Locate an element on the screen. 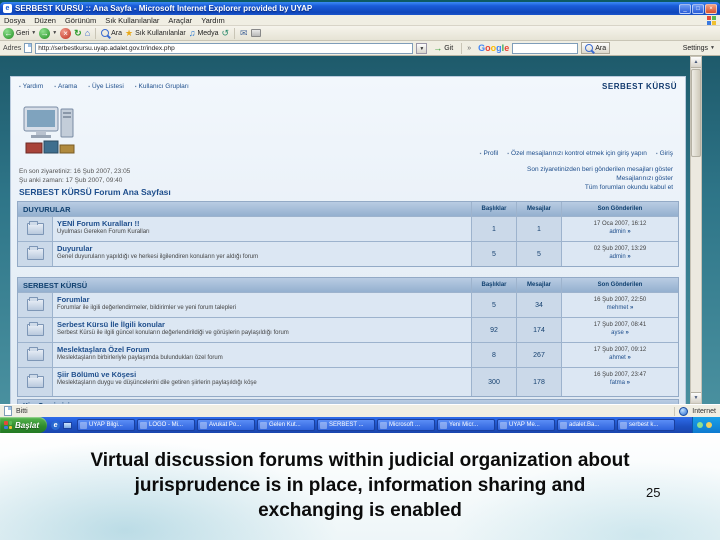 The image size is (720, 540). ie-window-icon: e is located at coordinates (7, 8).